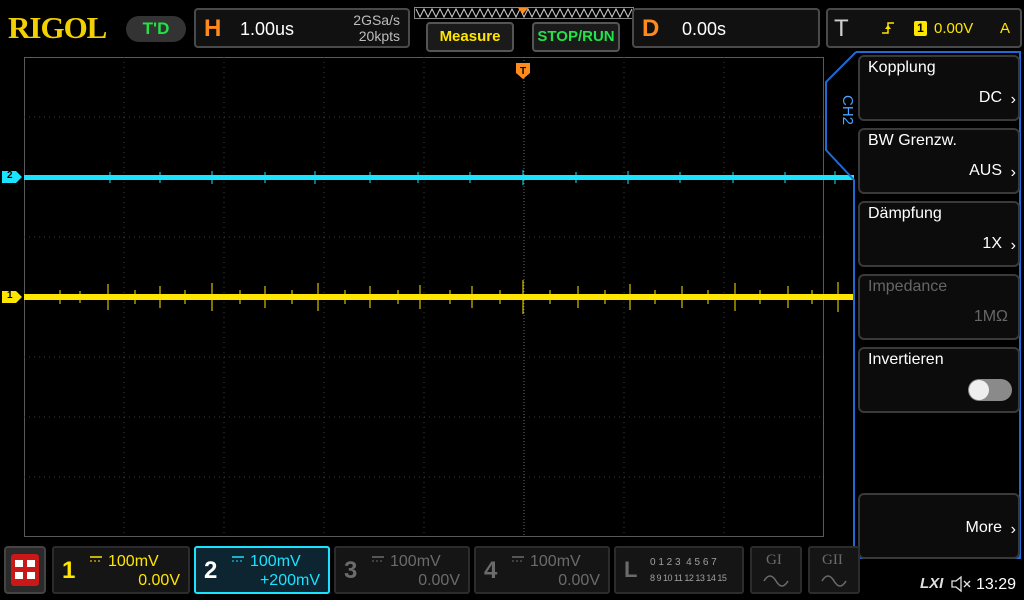  I want to click on ch1-marker: 1, so click(12, 296).